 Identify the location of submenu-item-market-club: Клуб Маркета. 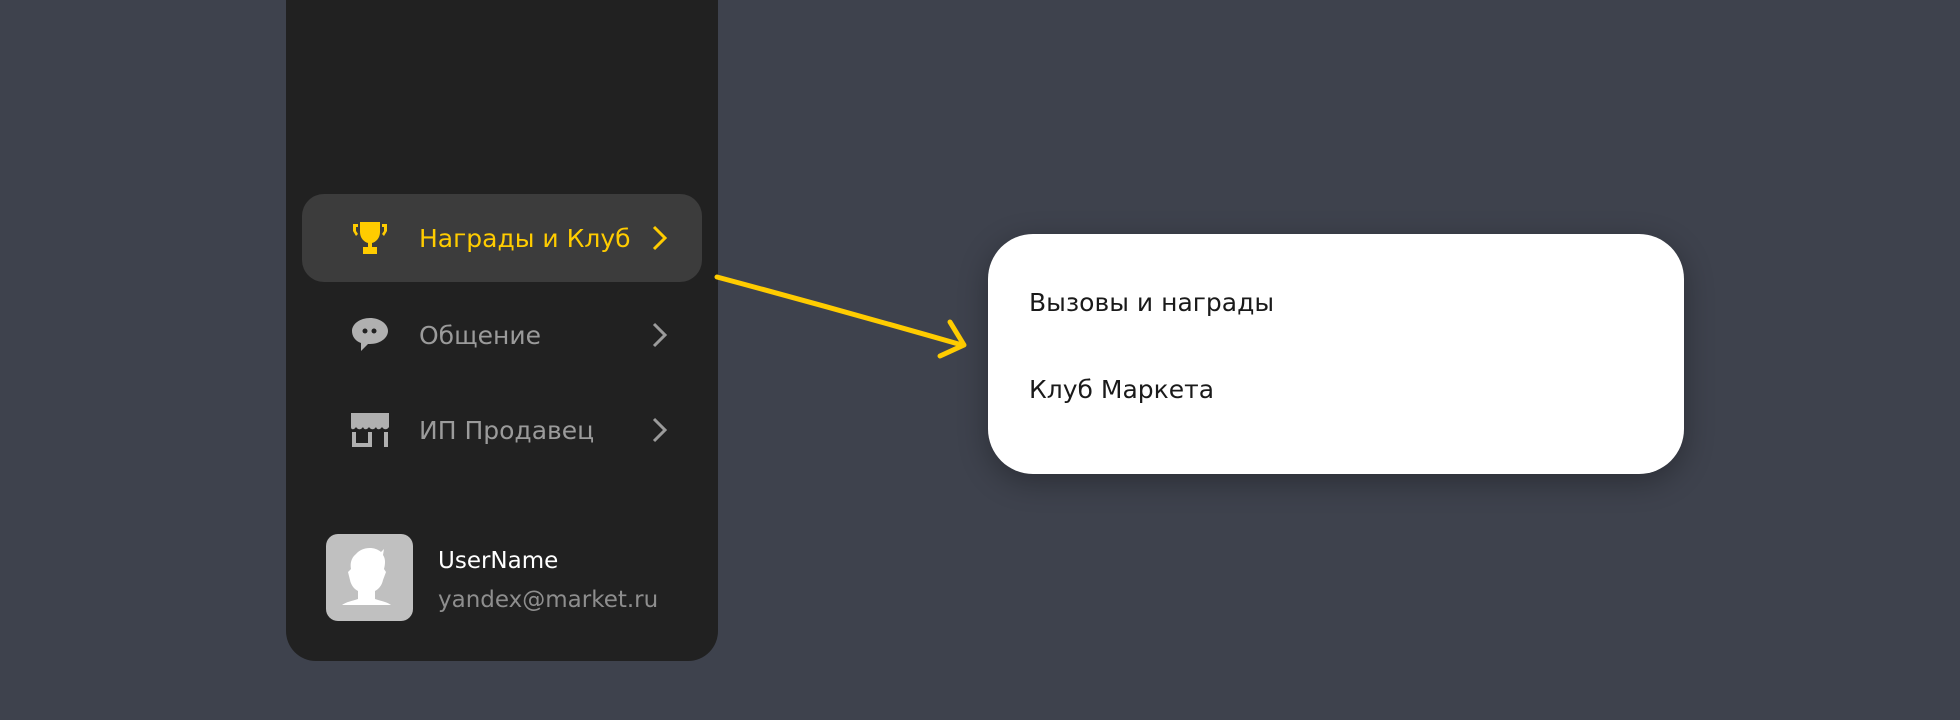
(1121, 389).